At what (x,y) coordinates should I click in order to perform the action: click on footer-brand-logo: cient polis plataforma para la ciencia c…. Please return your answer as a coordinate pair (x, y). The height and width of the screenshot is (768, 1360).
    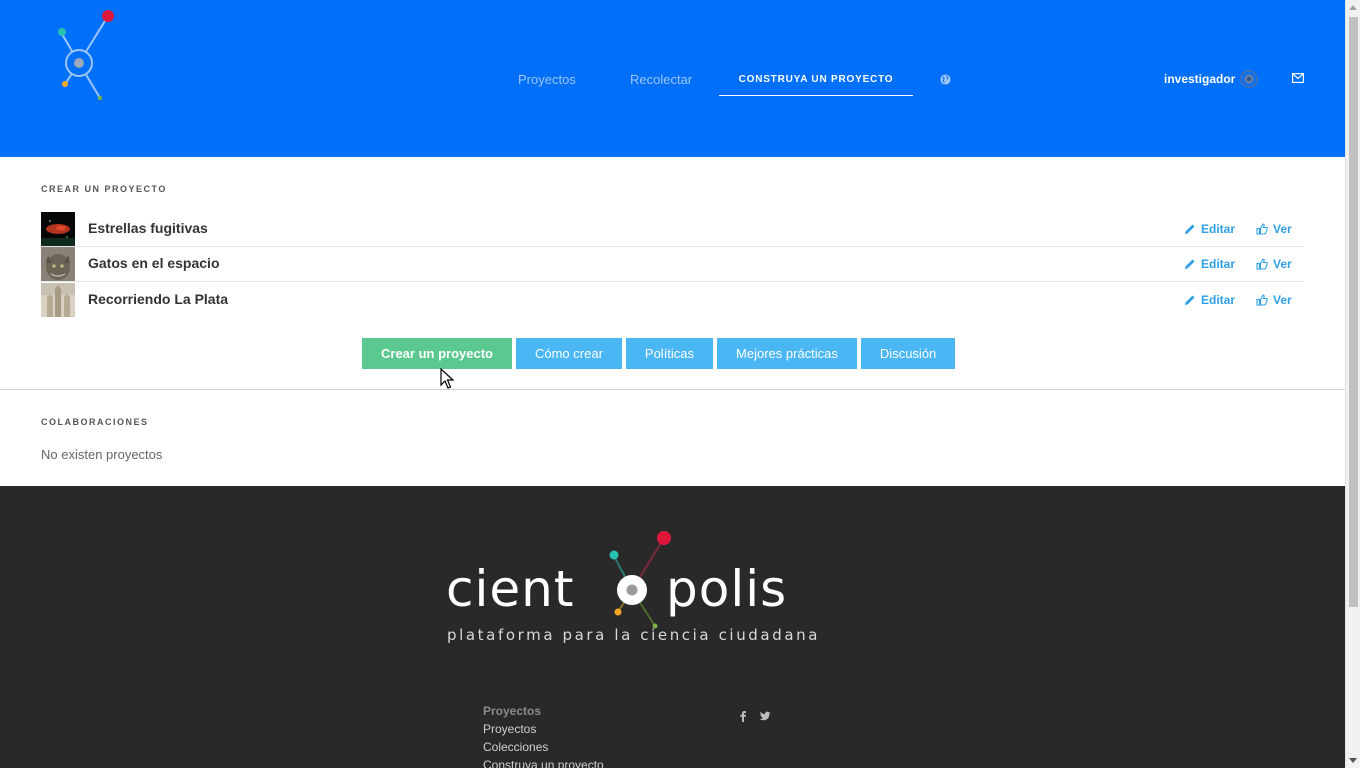
    Looking at the image, I should click on (631, 590).